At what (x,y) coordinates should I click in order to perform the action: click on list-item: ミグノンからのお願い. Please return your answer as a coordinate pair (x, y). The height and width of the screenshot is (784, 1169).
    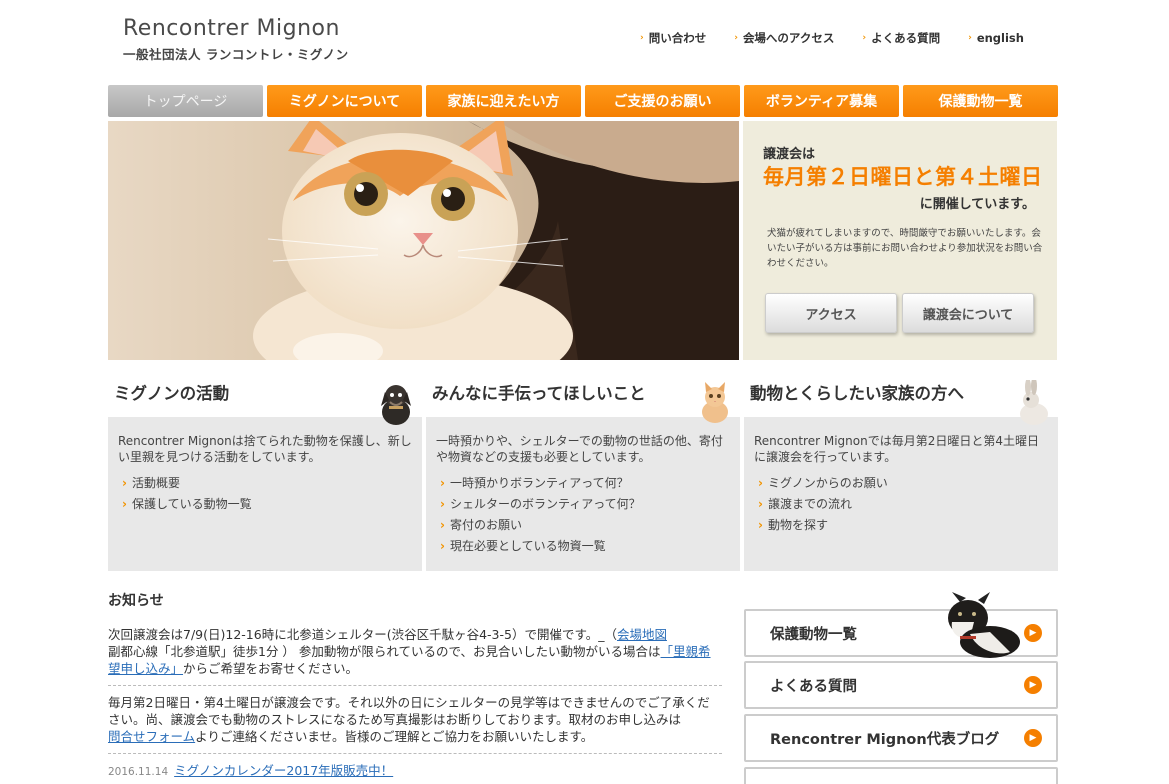
    Looking at the image, I should click on (901, 483).